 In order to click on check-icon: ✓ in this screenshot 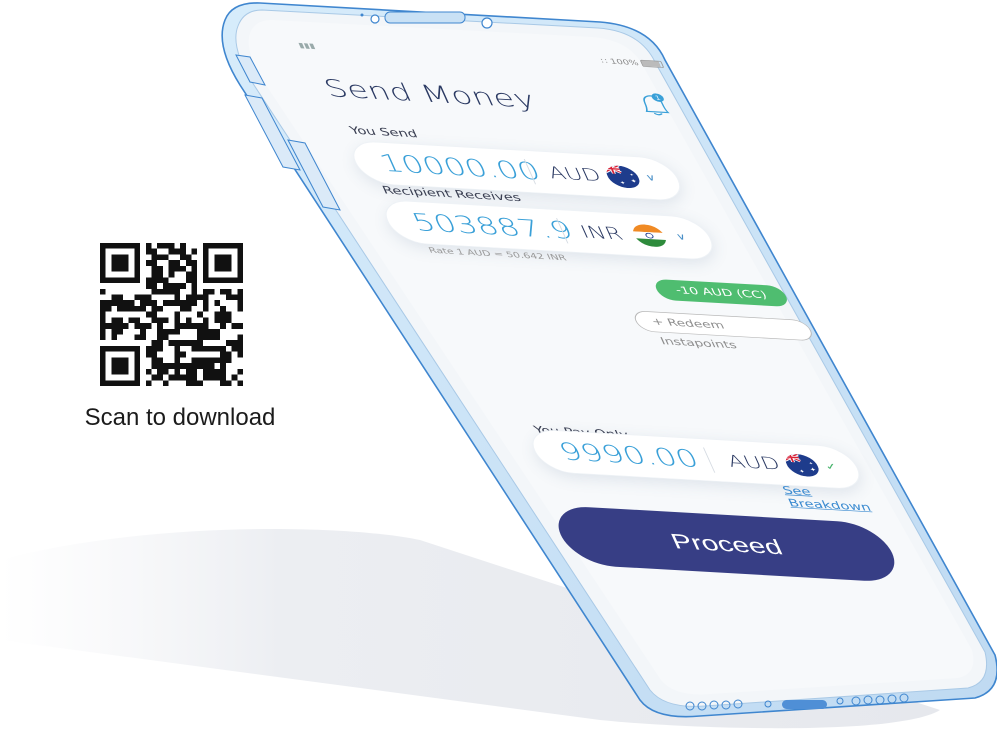, I will do `click(831, 467)`.